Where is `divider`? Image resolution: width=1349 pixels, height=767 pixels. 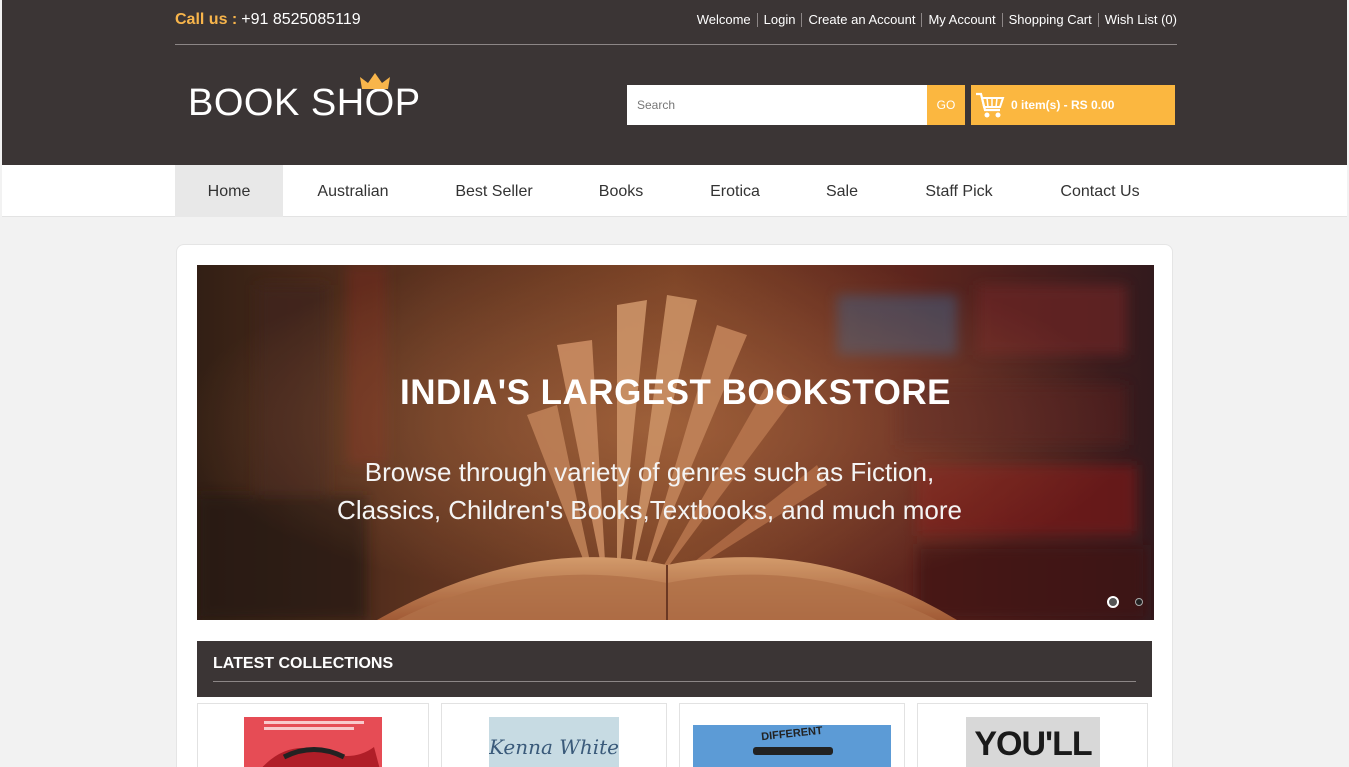 divider is located at coordinates (674, 681).